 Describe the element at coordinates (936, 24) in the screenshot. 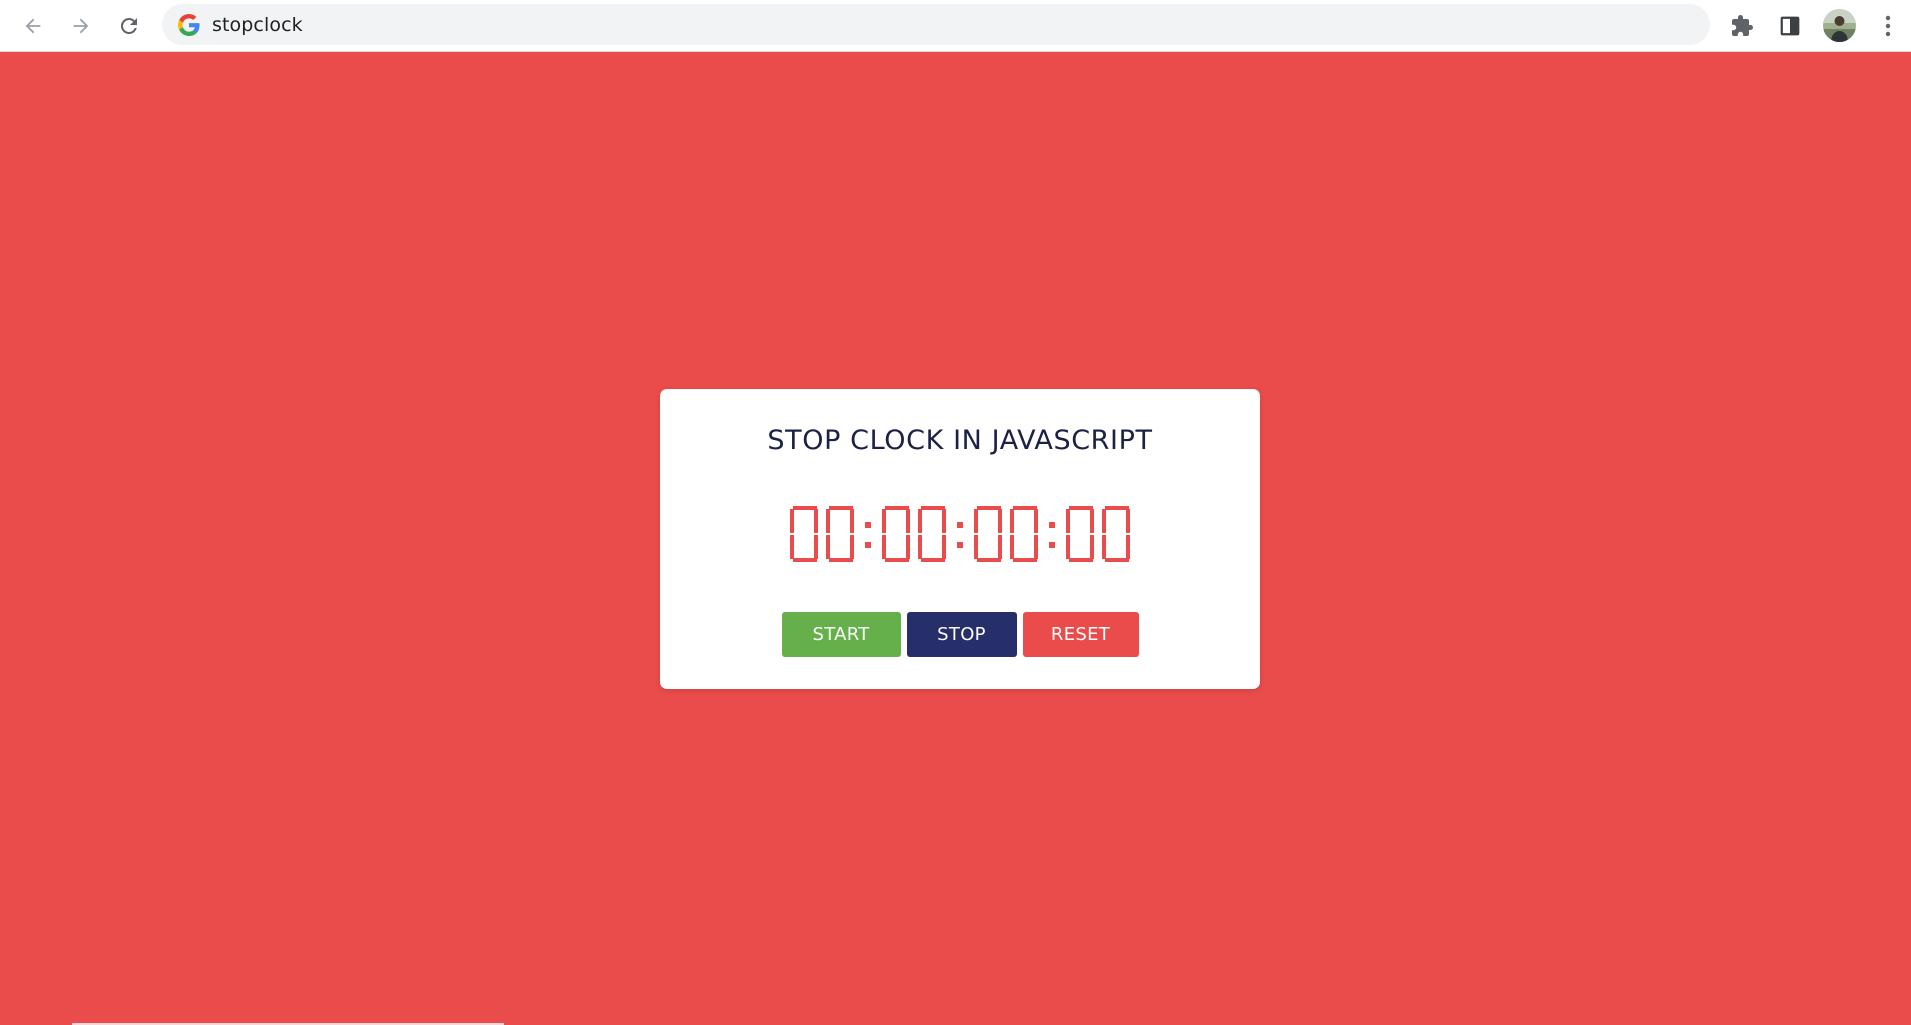

I see `address-bar: stopclock` at that location.